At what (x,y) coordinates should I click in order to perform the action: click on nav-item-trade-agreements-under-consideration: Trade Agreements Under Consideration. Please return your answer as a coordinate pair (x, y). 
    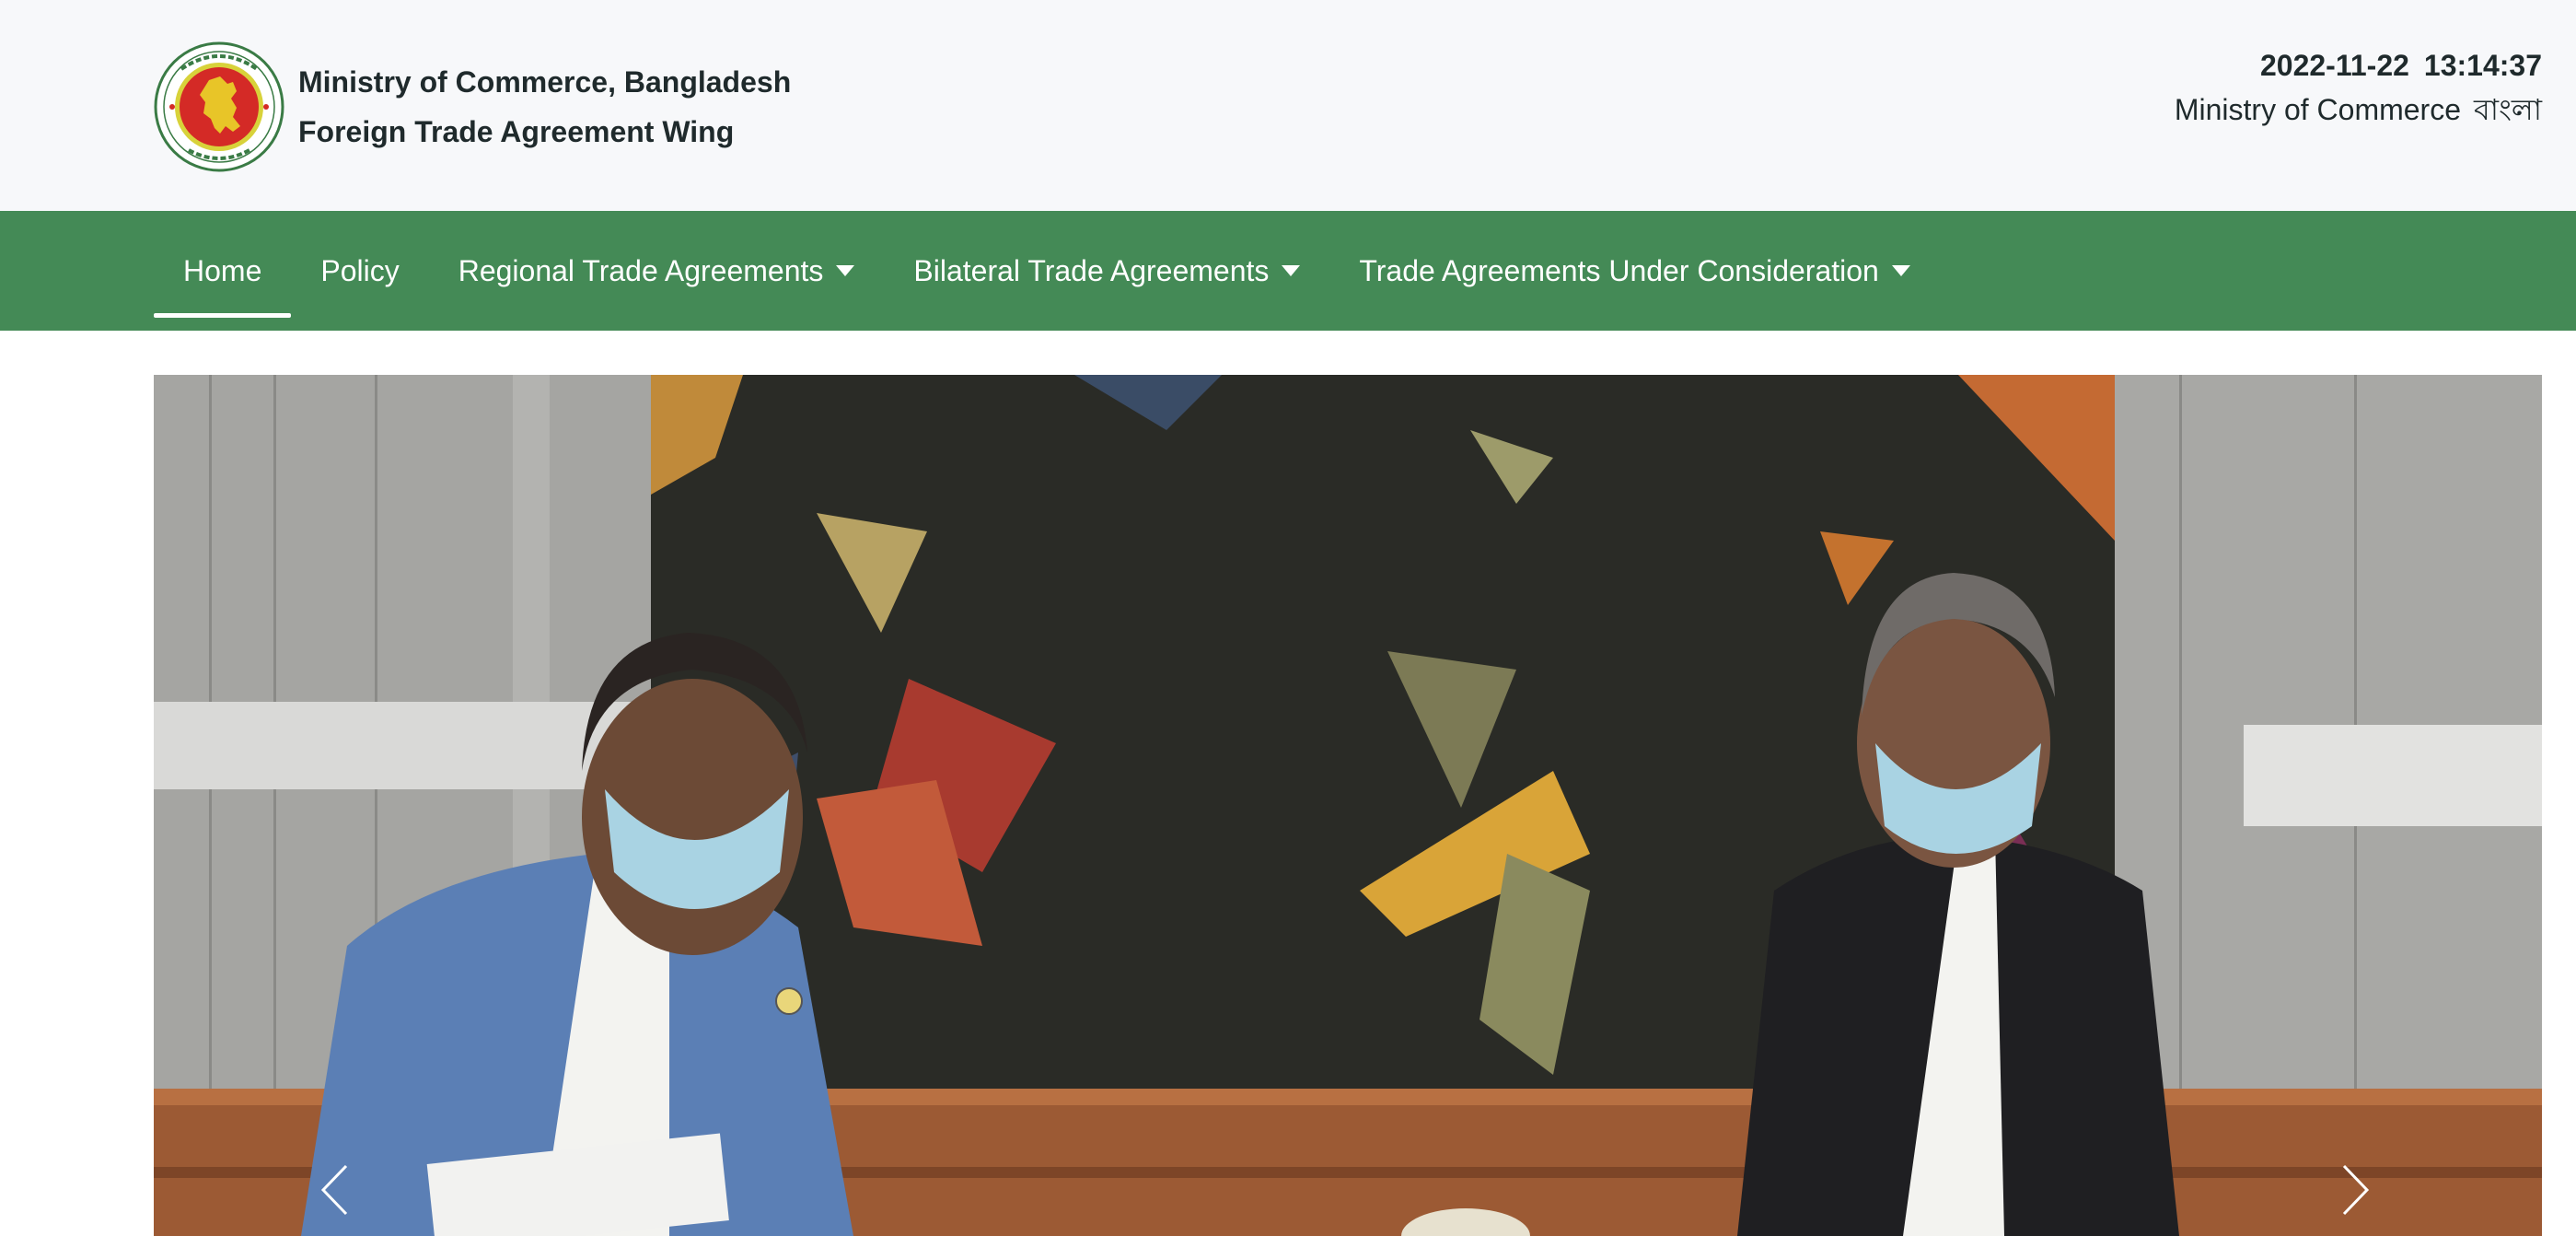
    Looking at the image, I should click on (1634, 271).